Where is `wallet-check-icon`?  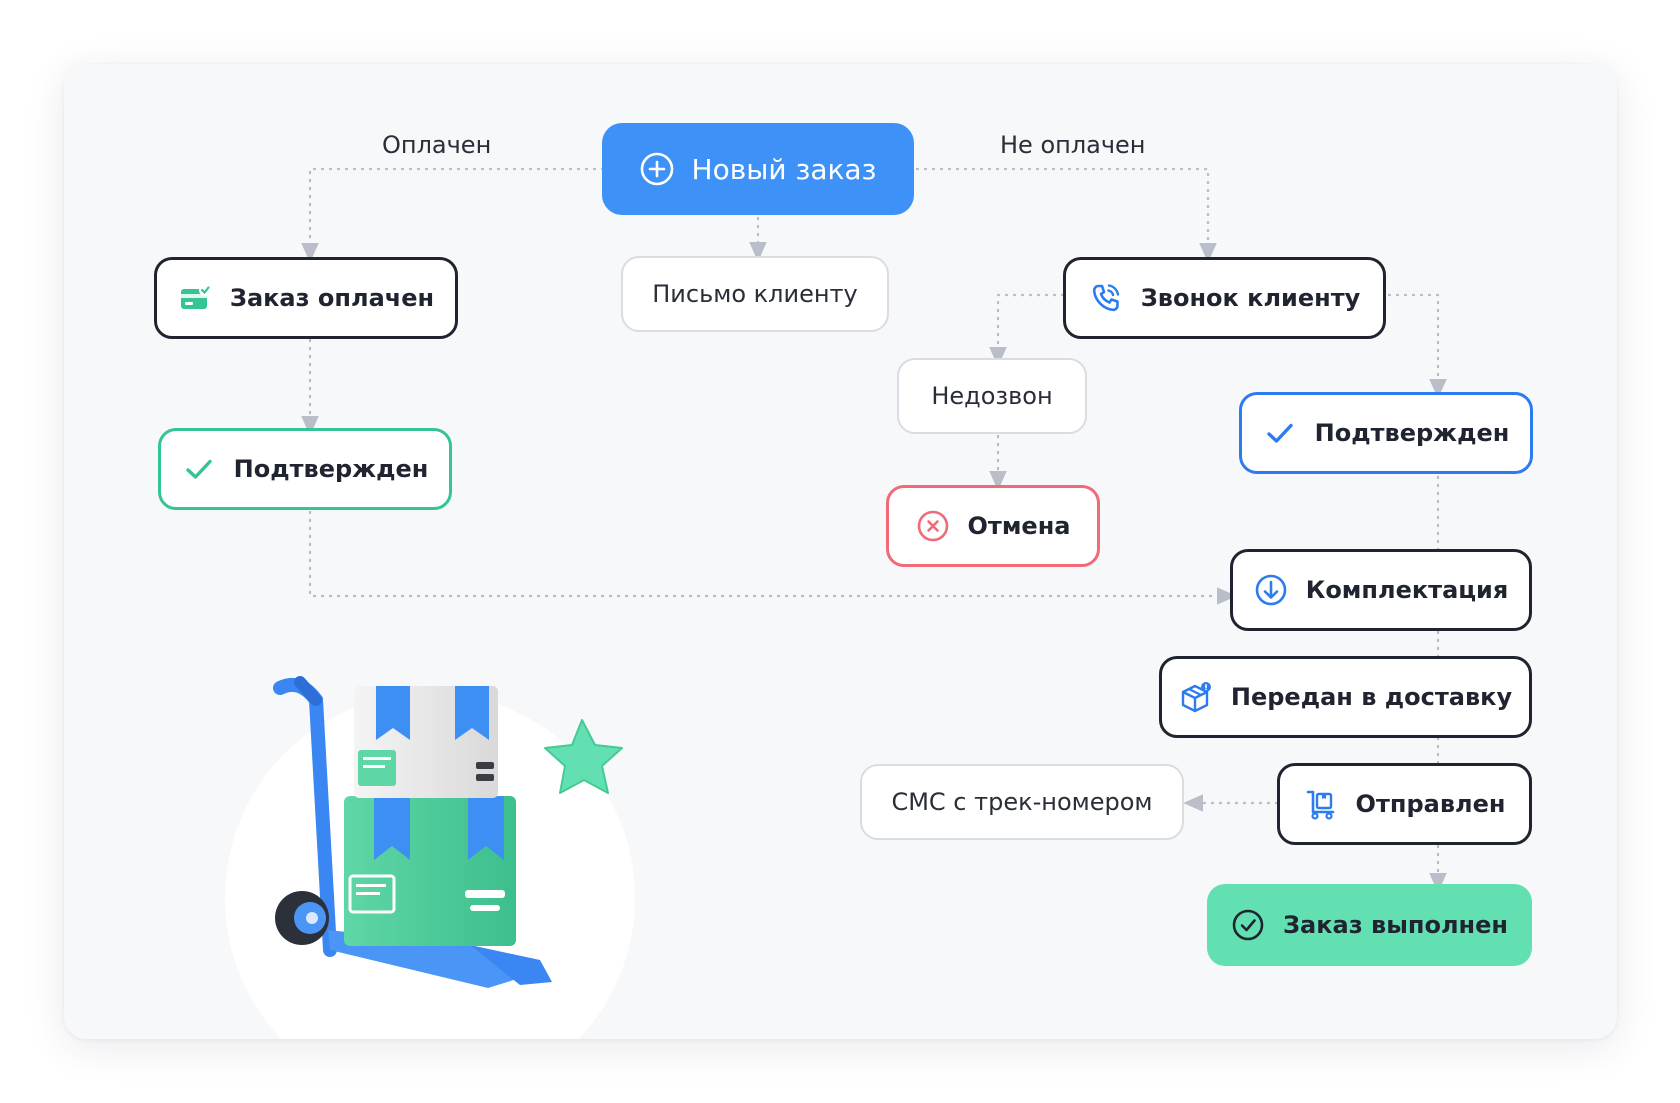
wallet-check-icon is located at coordinates (195, 298).